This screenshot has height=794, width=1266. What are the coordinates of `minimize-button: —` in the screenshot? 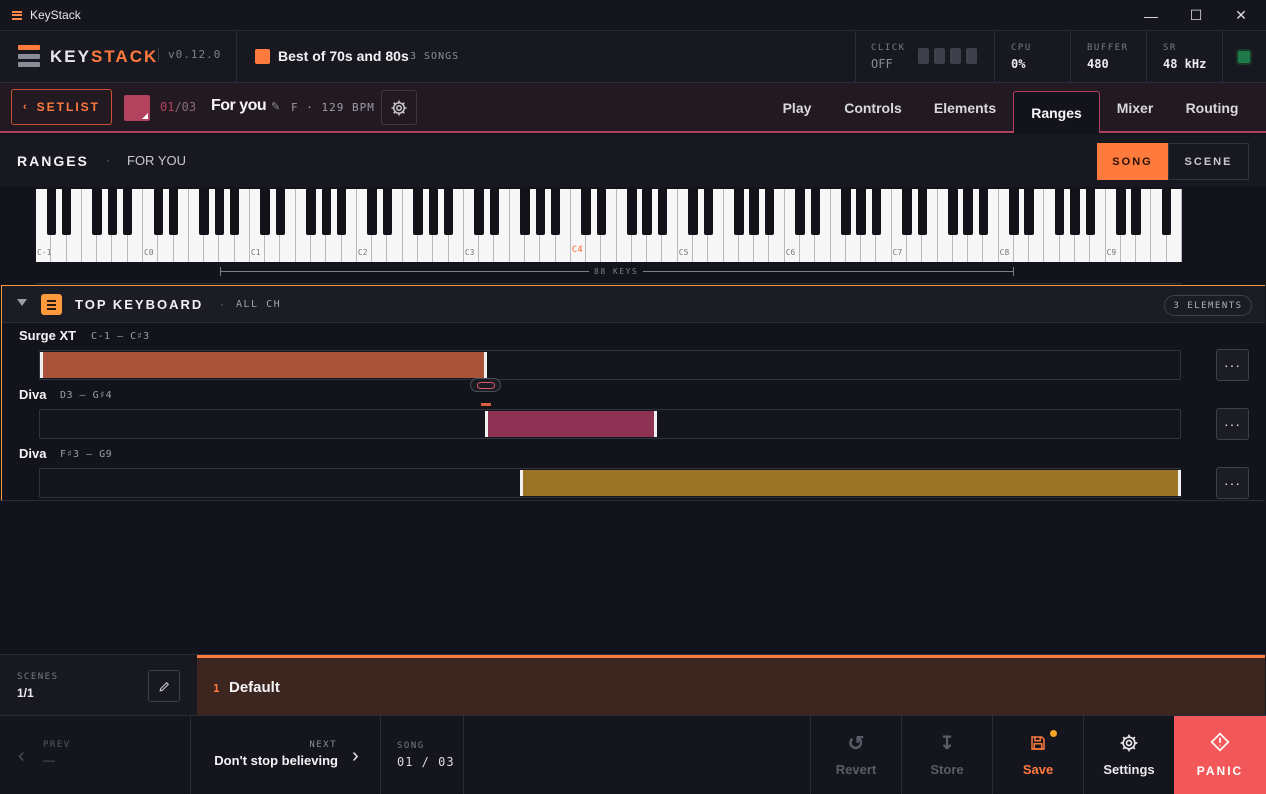 It's located at (1151, 15).